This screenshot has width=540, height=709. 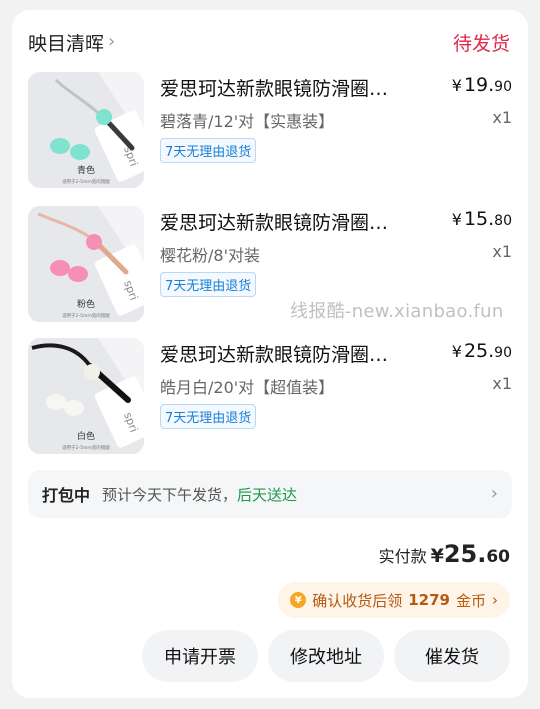 I want to click on edit-address-button: 修改地址, so click(x=326, y=656).